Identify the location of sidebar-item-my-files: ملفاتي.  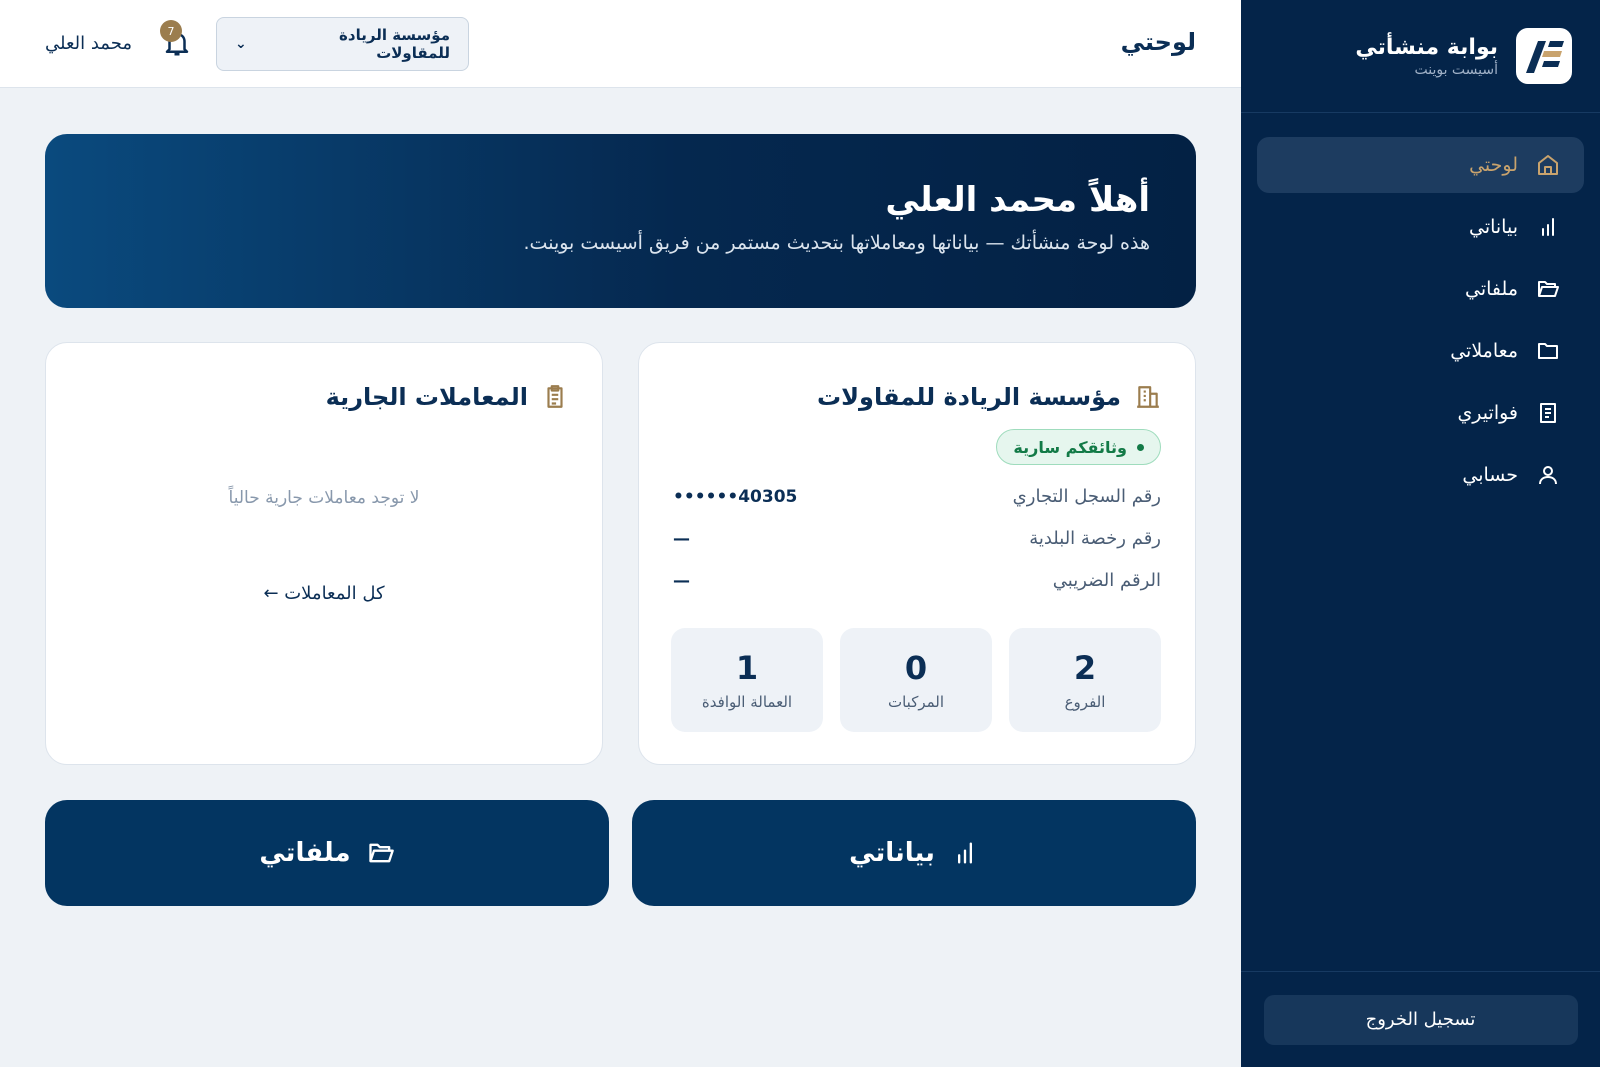
(1420, 289).